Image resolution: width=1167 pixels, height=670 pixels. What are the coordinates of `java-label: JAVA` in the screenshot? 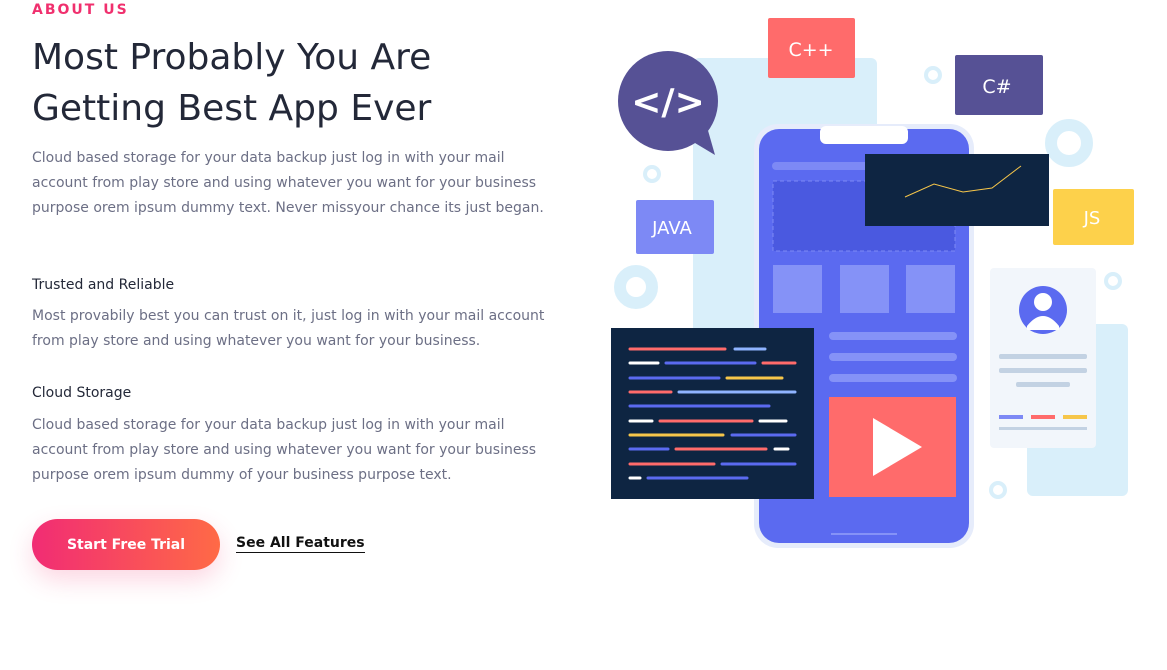 It's located at (671, 228).